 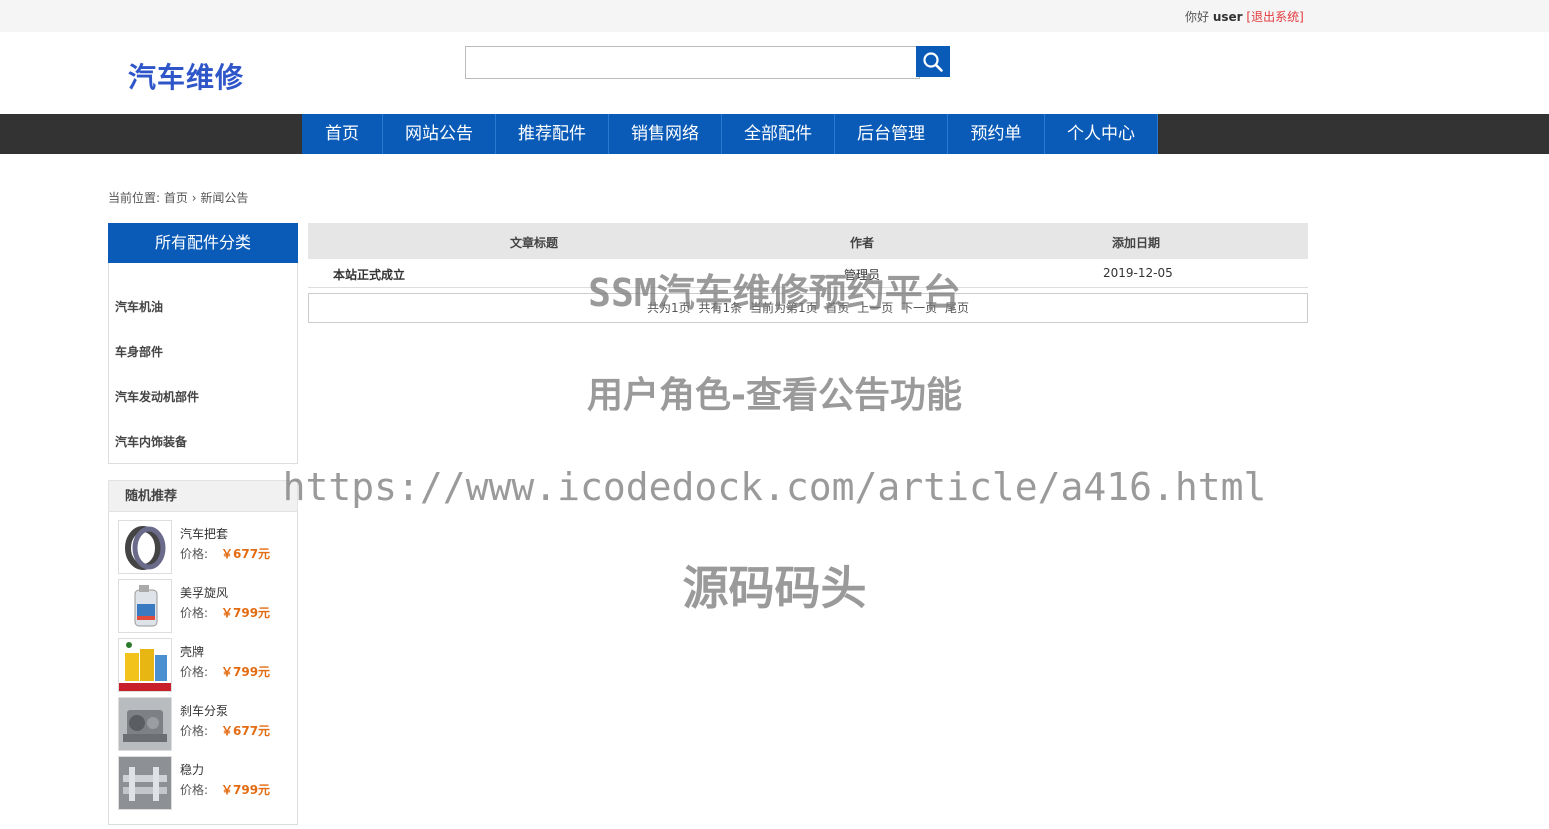 I want to click on nav-admin: 后台管理, so click(x=891, y=134).